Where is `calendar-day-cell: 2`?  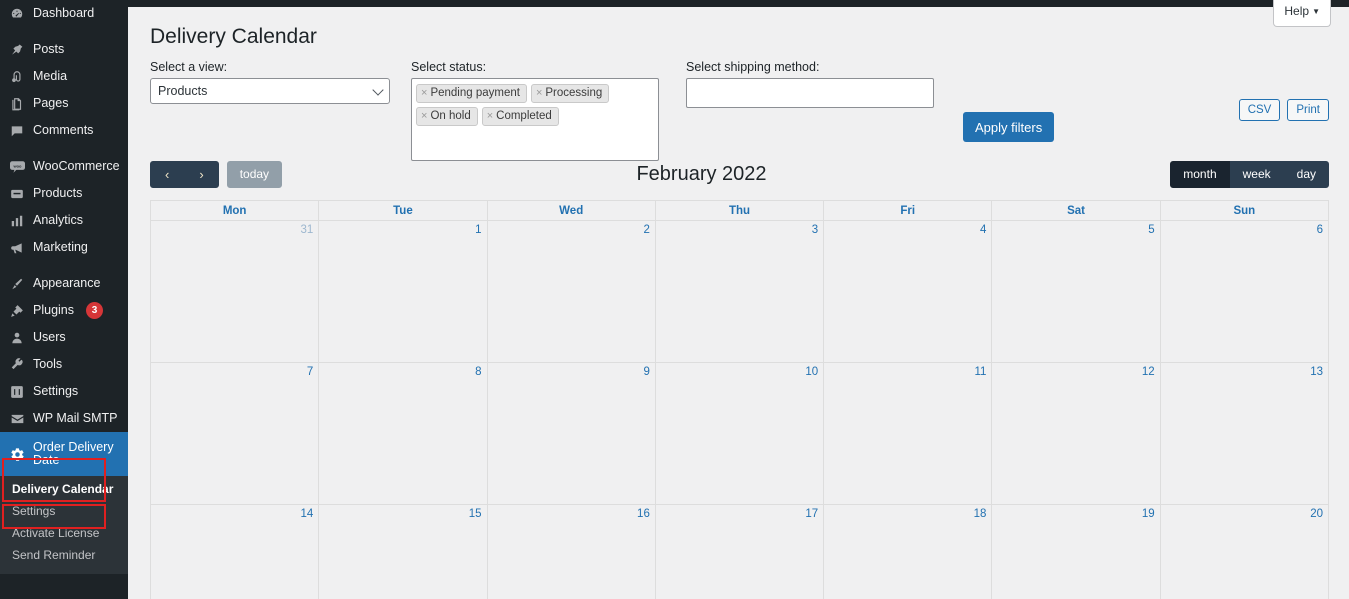 calendar-day-cell: 2 is located at coordinates (571, 291).